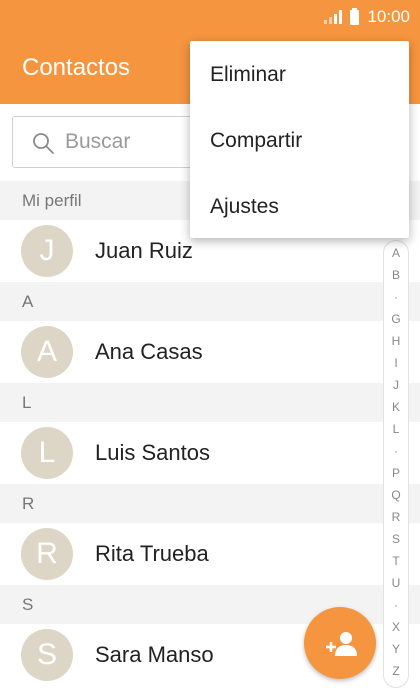 Image resolution: width=420 pixels, height=700 pixels. I want to click on signal-icon, so click(333, 17).